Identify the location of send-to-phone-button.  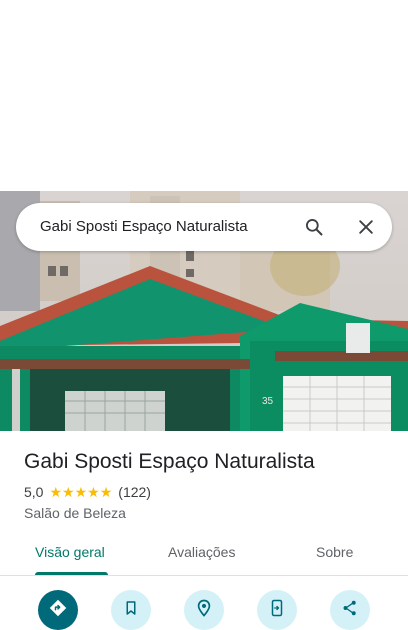
(277, 610).